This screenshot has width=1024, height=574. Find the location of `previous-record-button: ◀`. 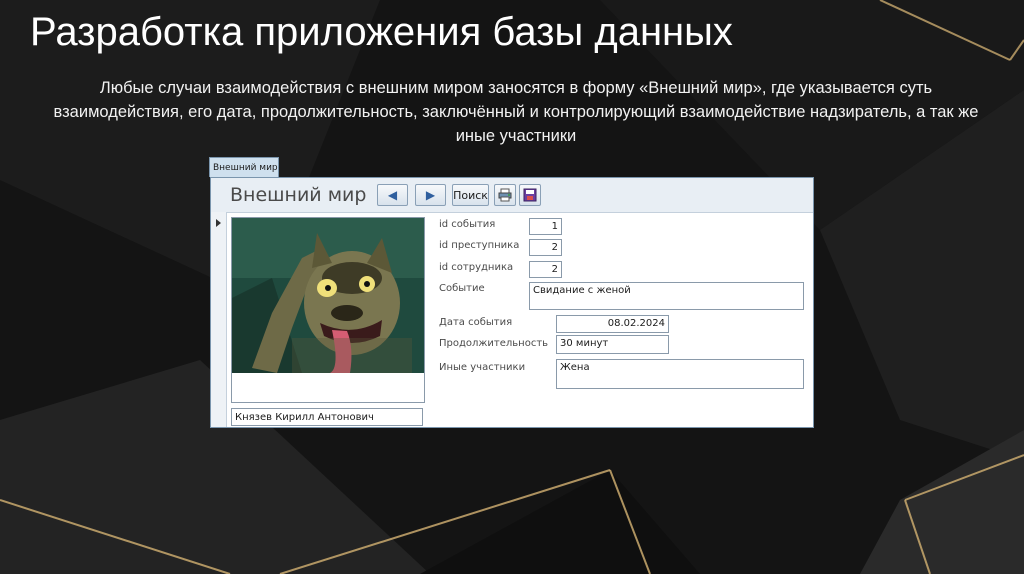

previous-record-button: ◀ is located at coordinates (392, 195).